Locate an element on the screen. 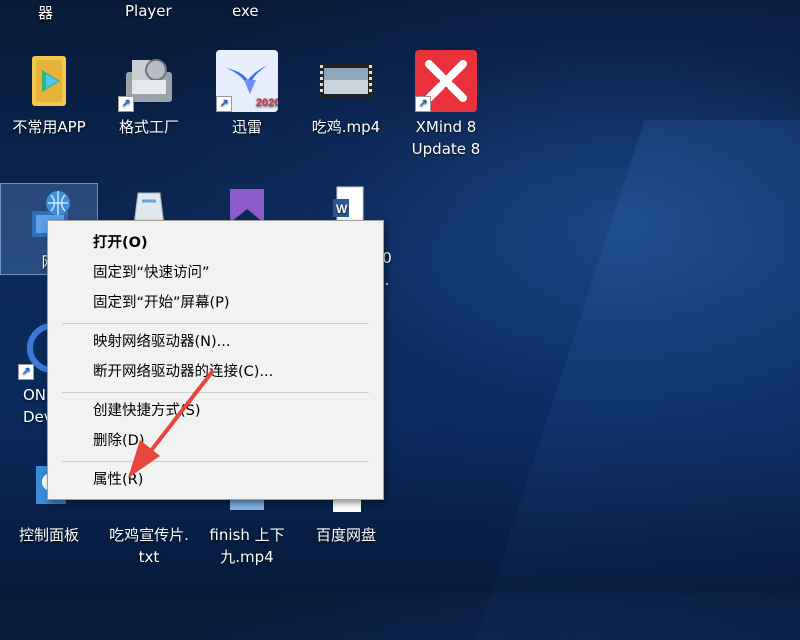  desktop-icon-label: 吃鸡.mp4 is located at coordinates (346, 127).